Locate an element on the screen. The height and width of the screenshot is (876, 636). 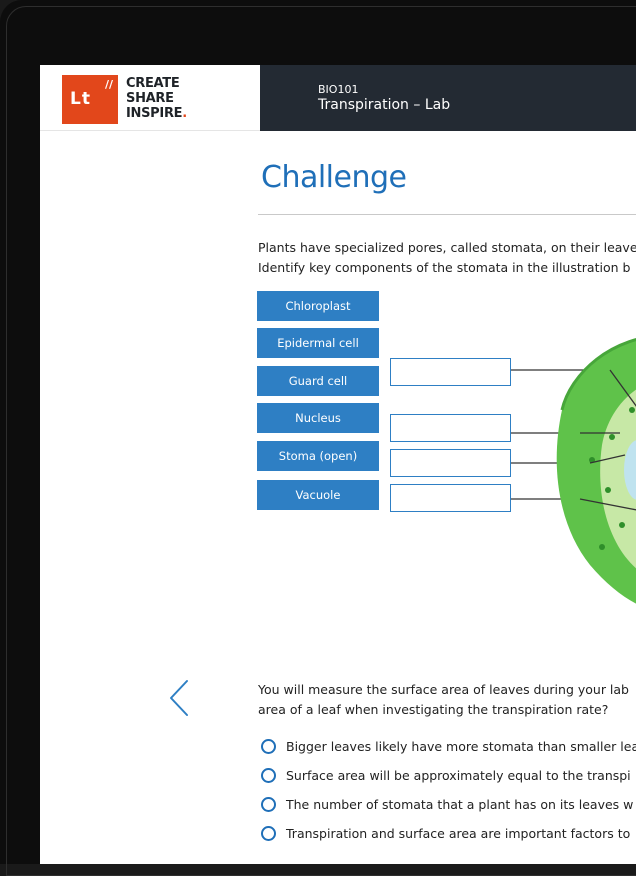
spark-icon: // is located at coordinates (108, 84).